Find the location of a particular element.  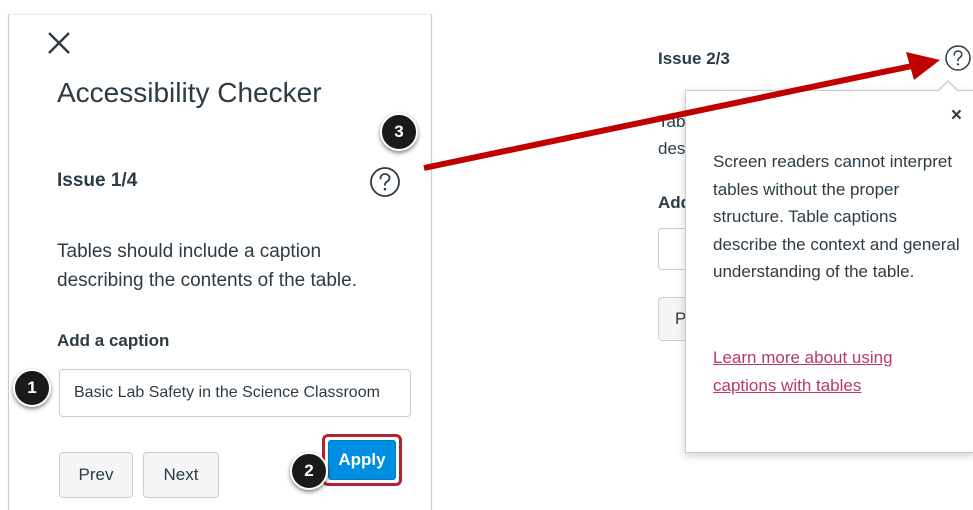

step-callout-1: 1 is located at coordinates (32, 388).